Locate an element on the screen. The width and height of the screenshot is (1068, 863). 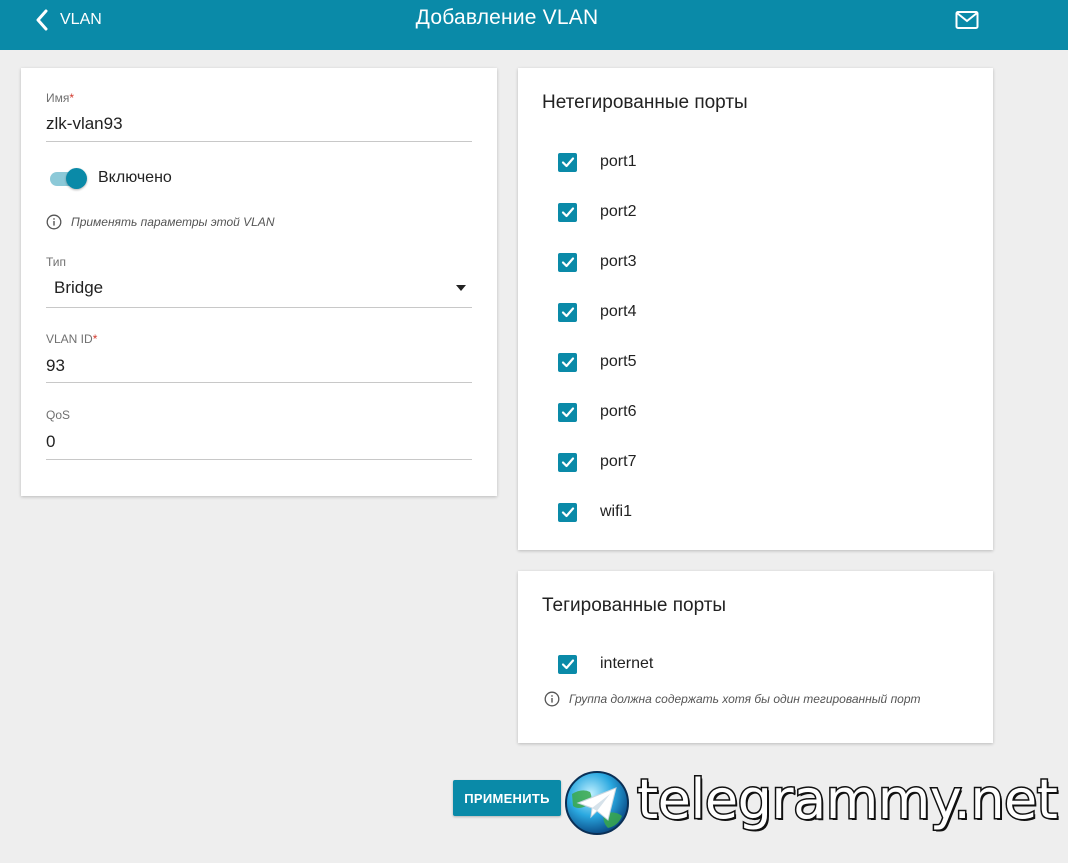
qos-field-label: QoS is located at coordinates (58, 415).